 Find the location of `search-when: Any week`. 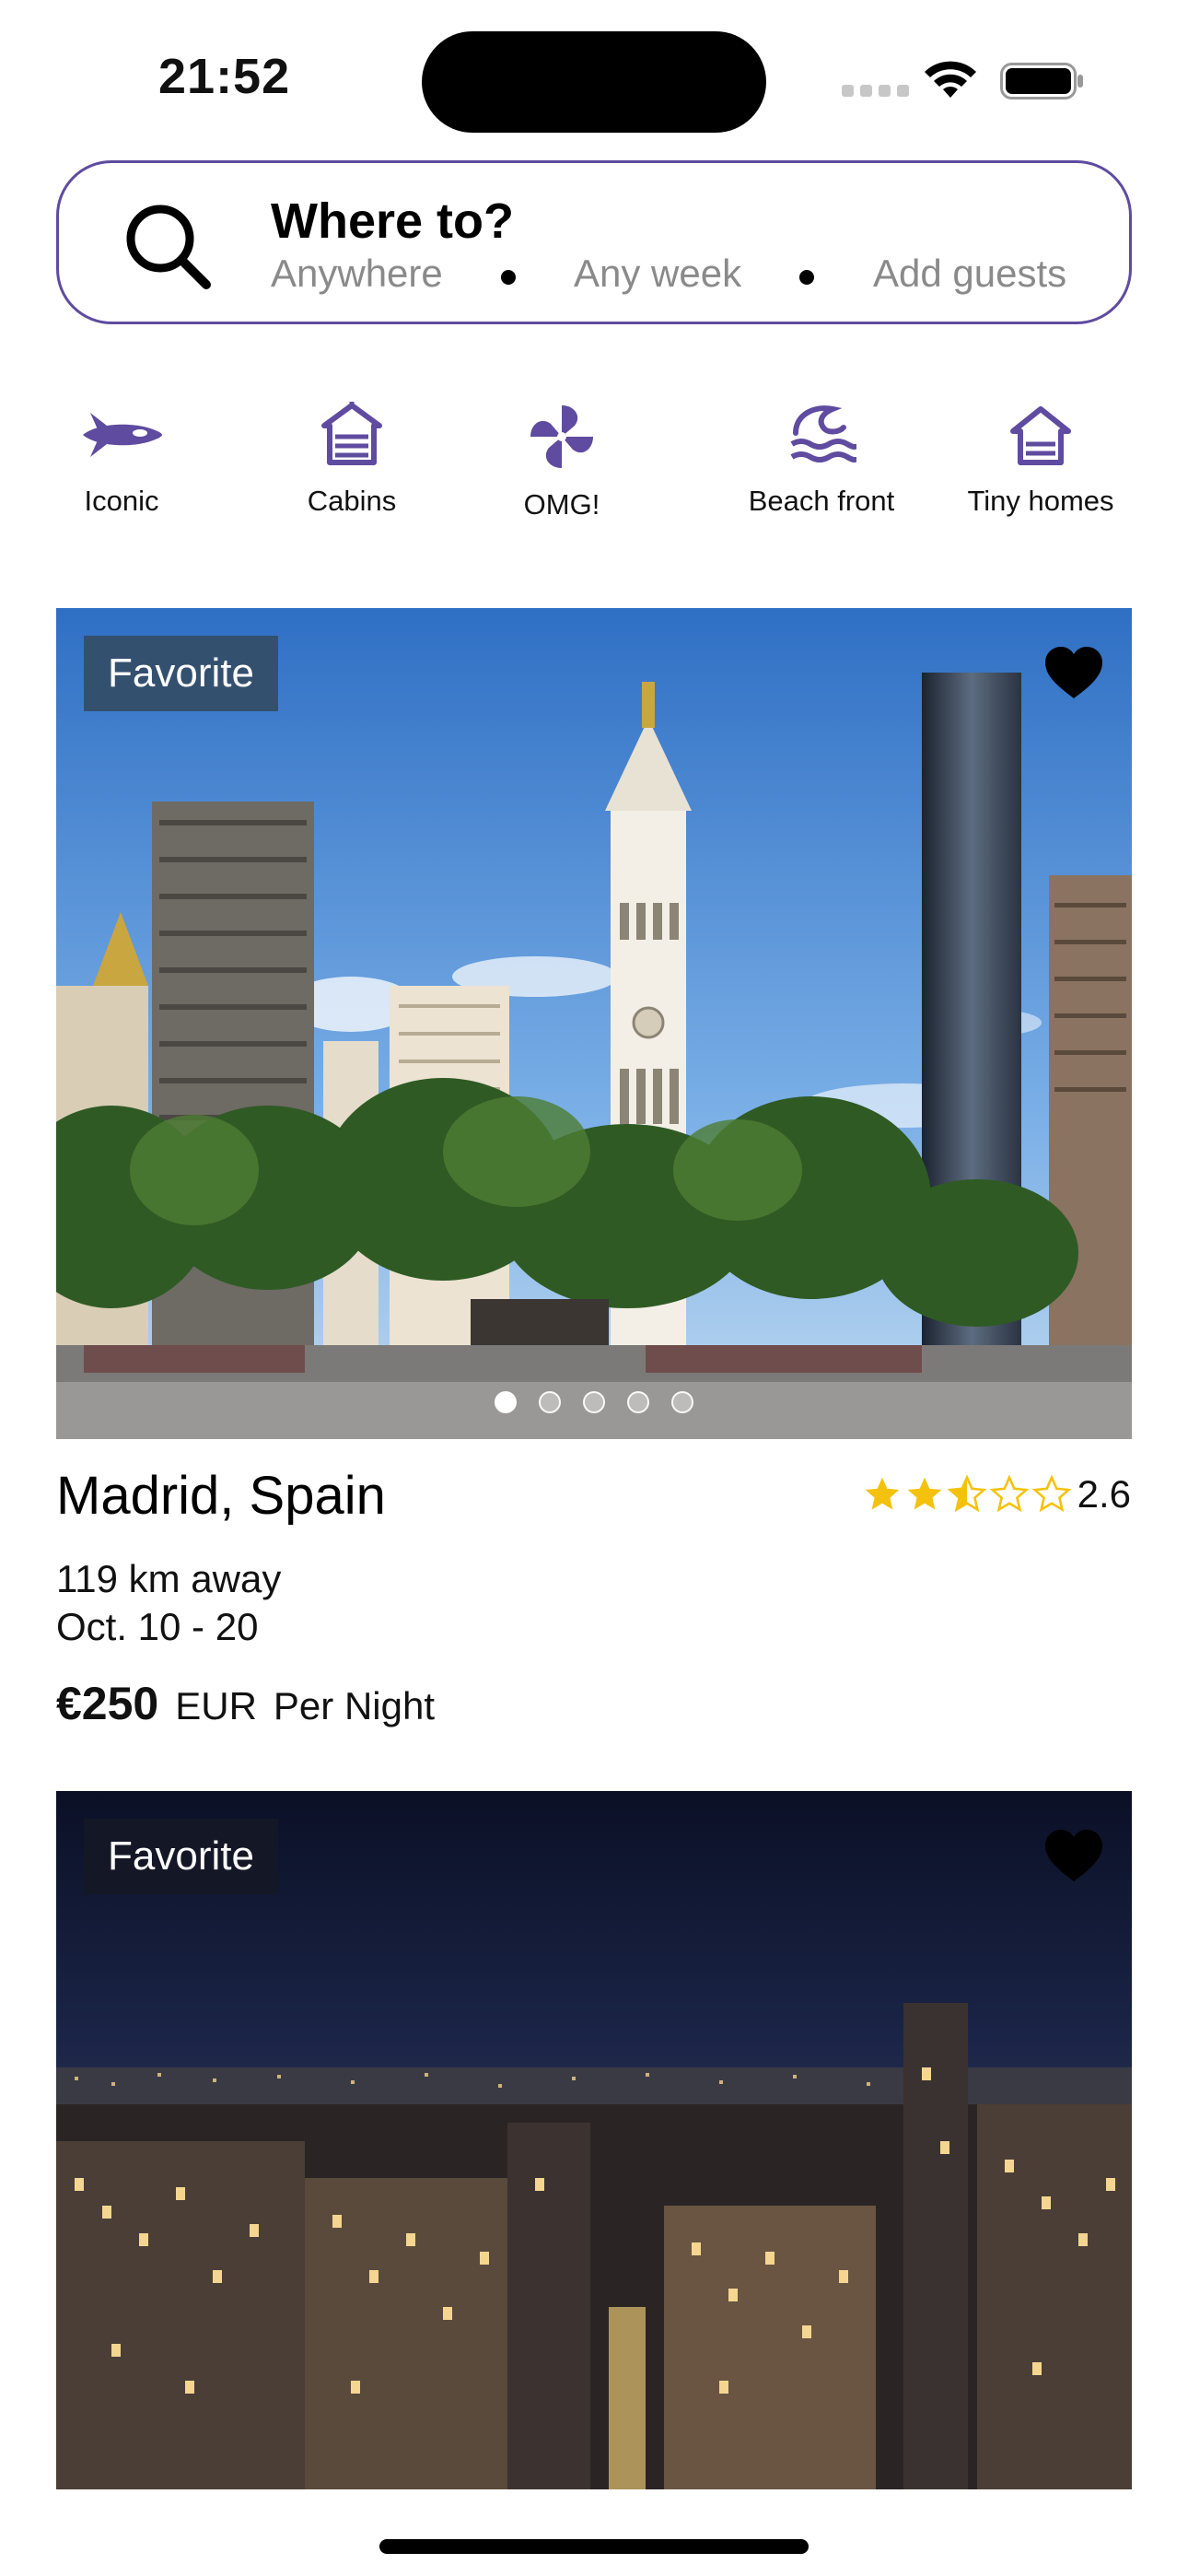

search-when: Any week is located at coordinates (657, 274).